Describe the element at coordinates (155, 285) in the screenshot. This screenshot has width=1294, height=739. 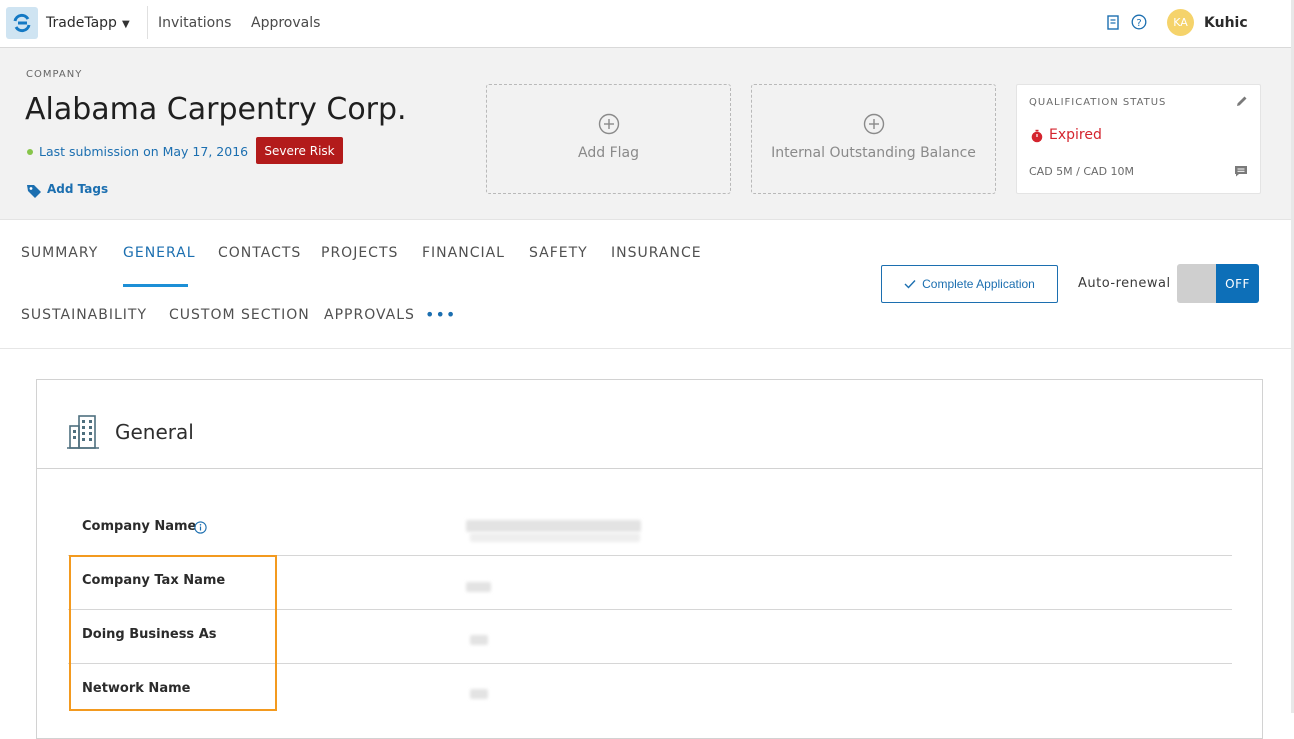
I see `active-tab-indicator` at that location.